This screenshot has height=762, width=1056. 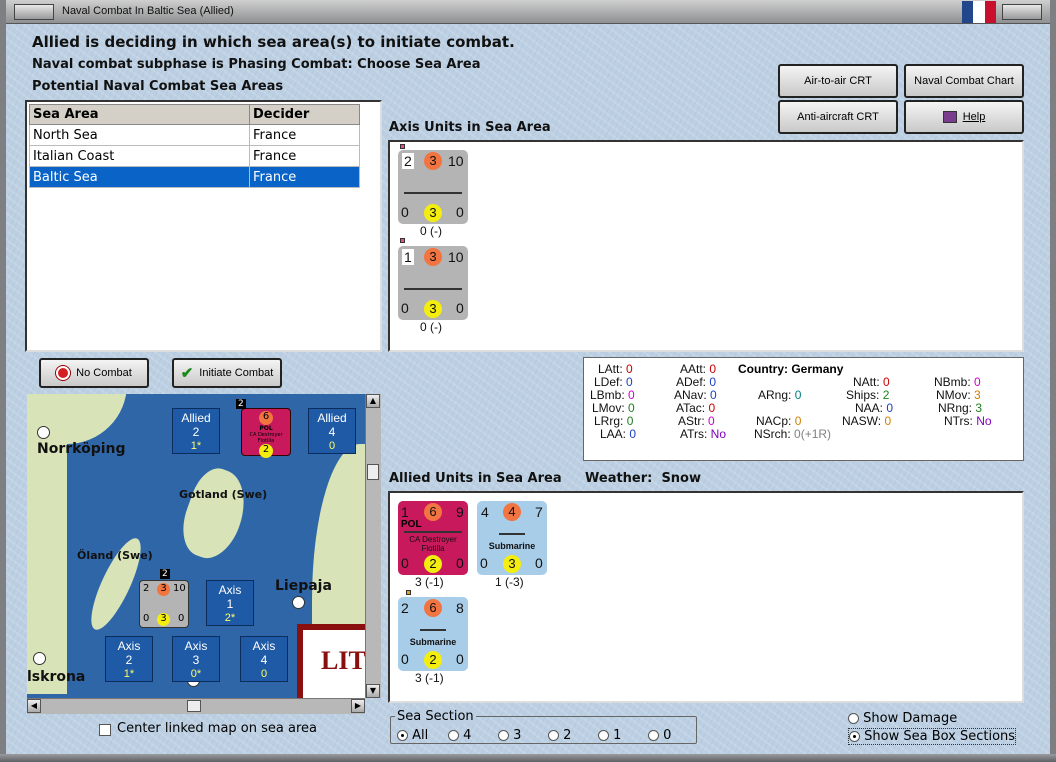 What do you see at coordinates (512, 512) in the screenshot?
I see `counter-value: 4` at bounding box center [512, 512].